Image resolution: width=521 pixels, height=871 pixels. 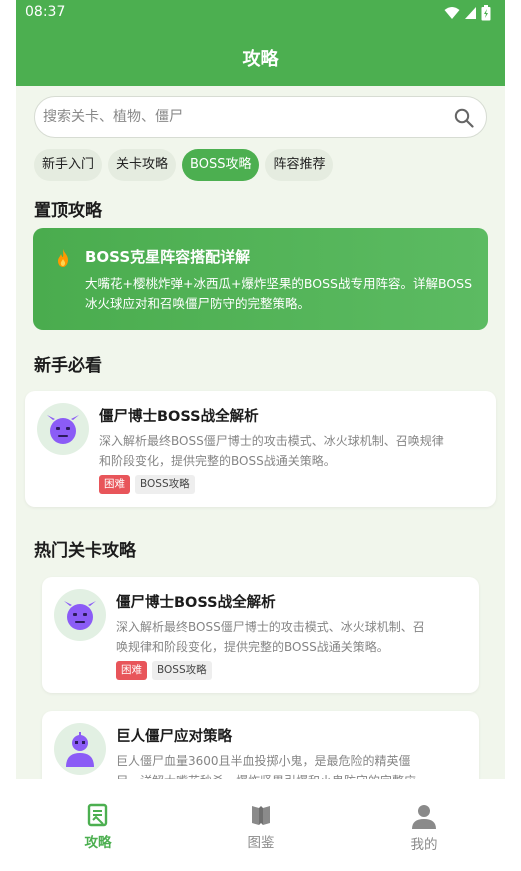 I want to click on status-bar: 08:37, so click(x=260, y=14).